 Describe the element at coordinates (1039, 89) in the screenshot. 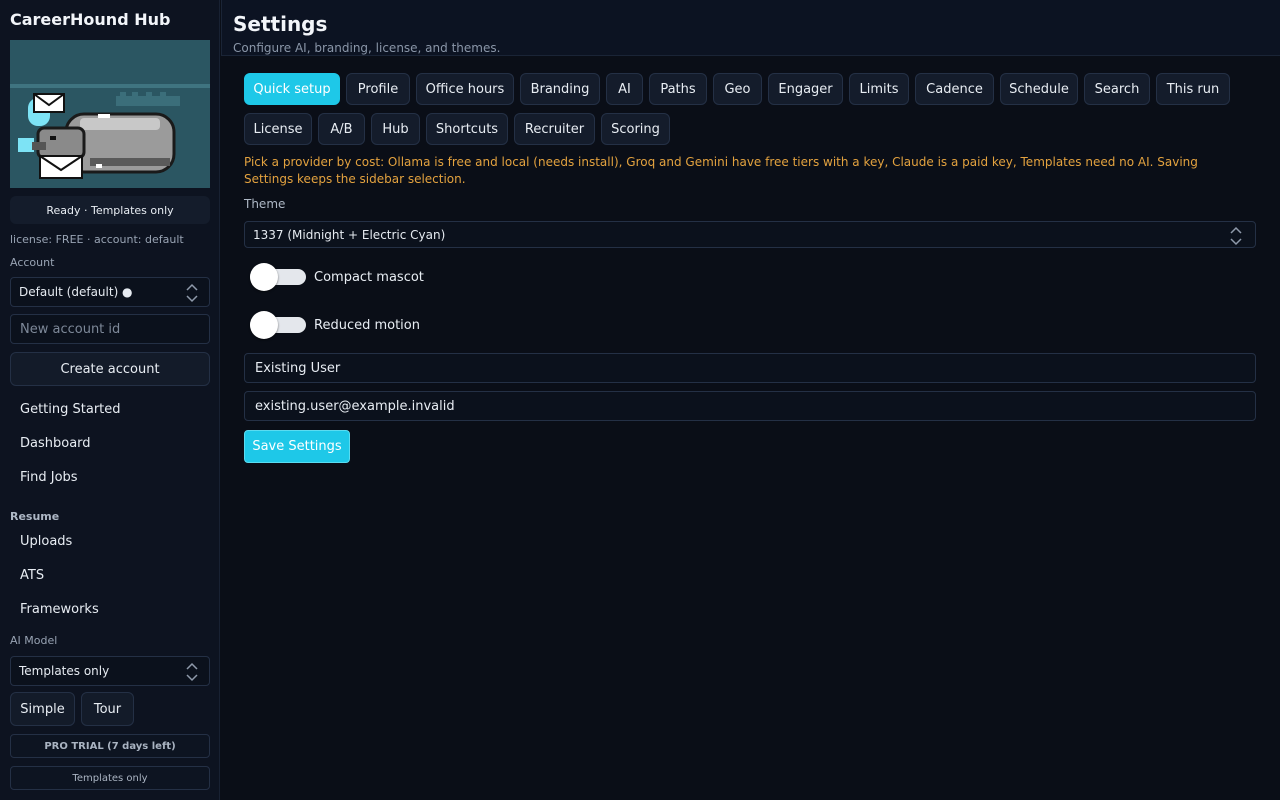

I see `tab-schedule: Schedule` at that location.